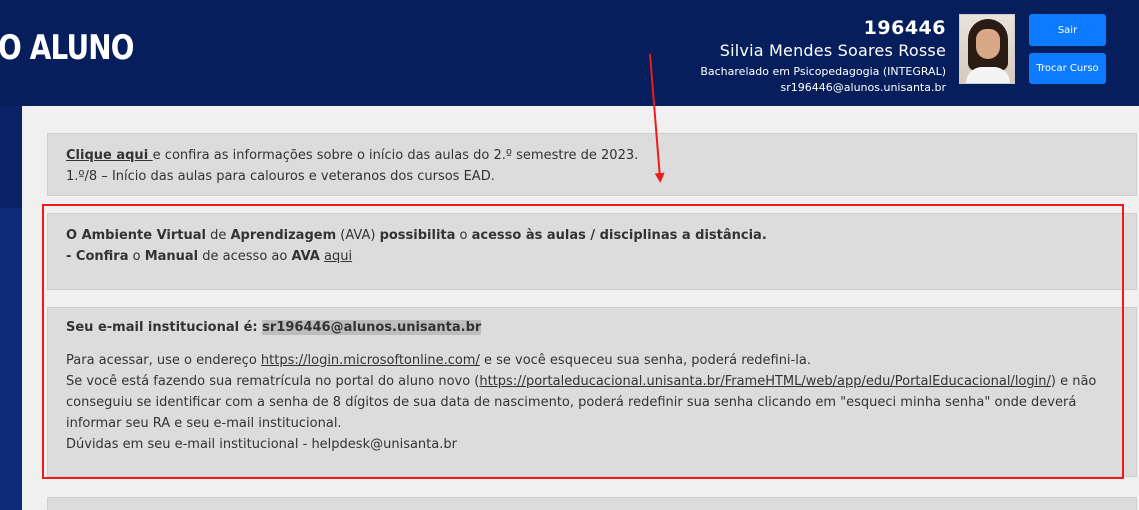 The width and height of the screenshot is (1139, 510). Describe the element at coordinates (987, 49) in the screenshot. I see `avatar` at that location.